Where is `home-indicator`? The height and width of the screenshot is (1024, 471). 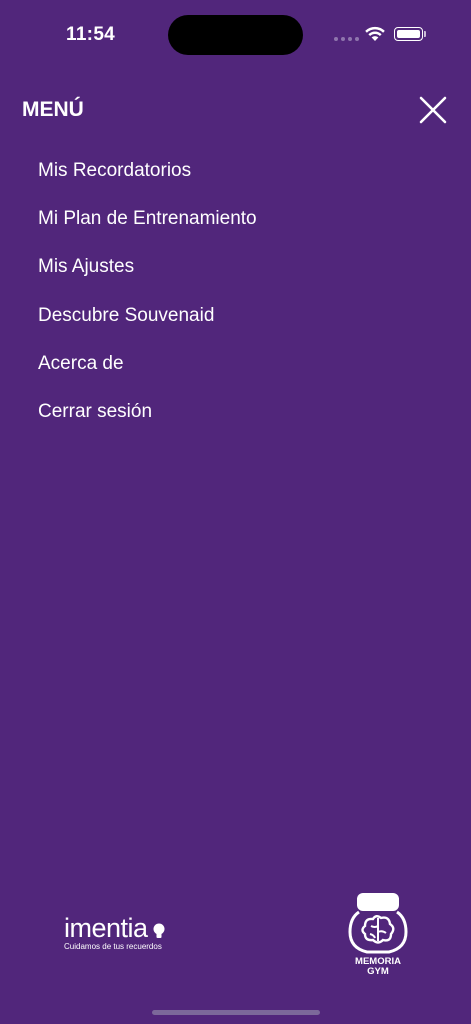 home-indicator is located at coordinates (236, 1012).